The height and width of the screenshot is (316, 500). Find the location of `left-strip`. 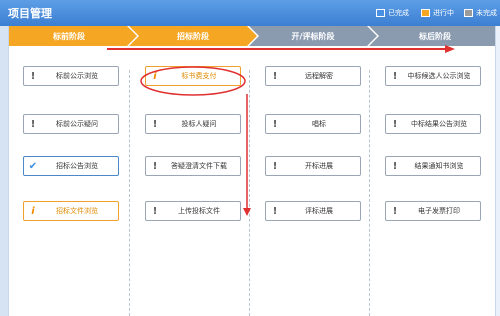

left-strip is located at coordinates (4, 171).